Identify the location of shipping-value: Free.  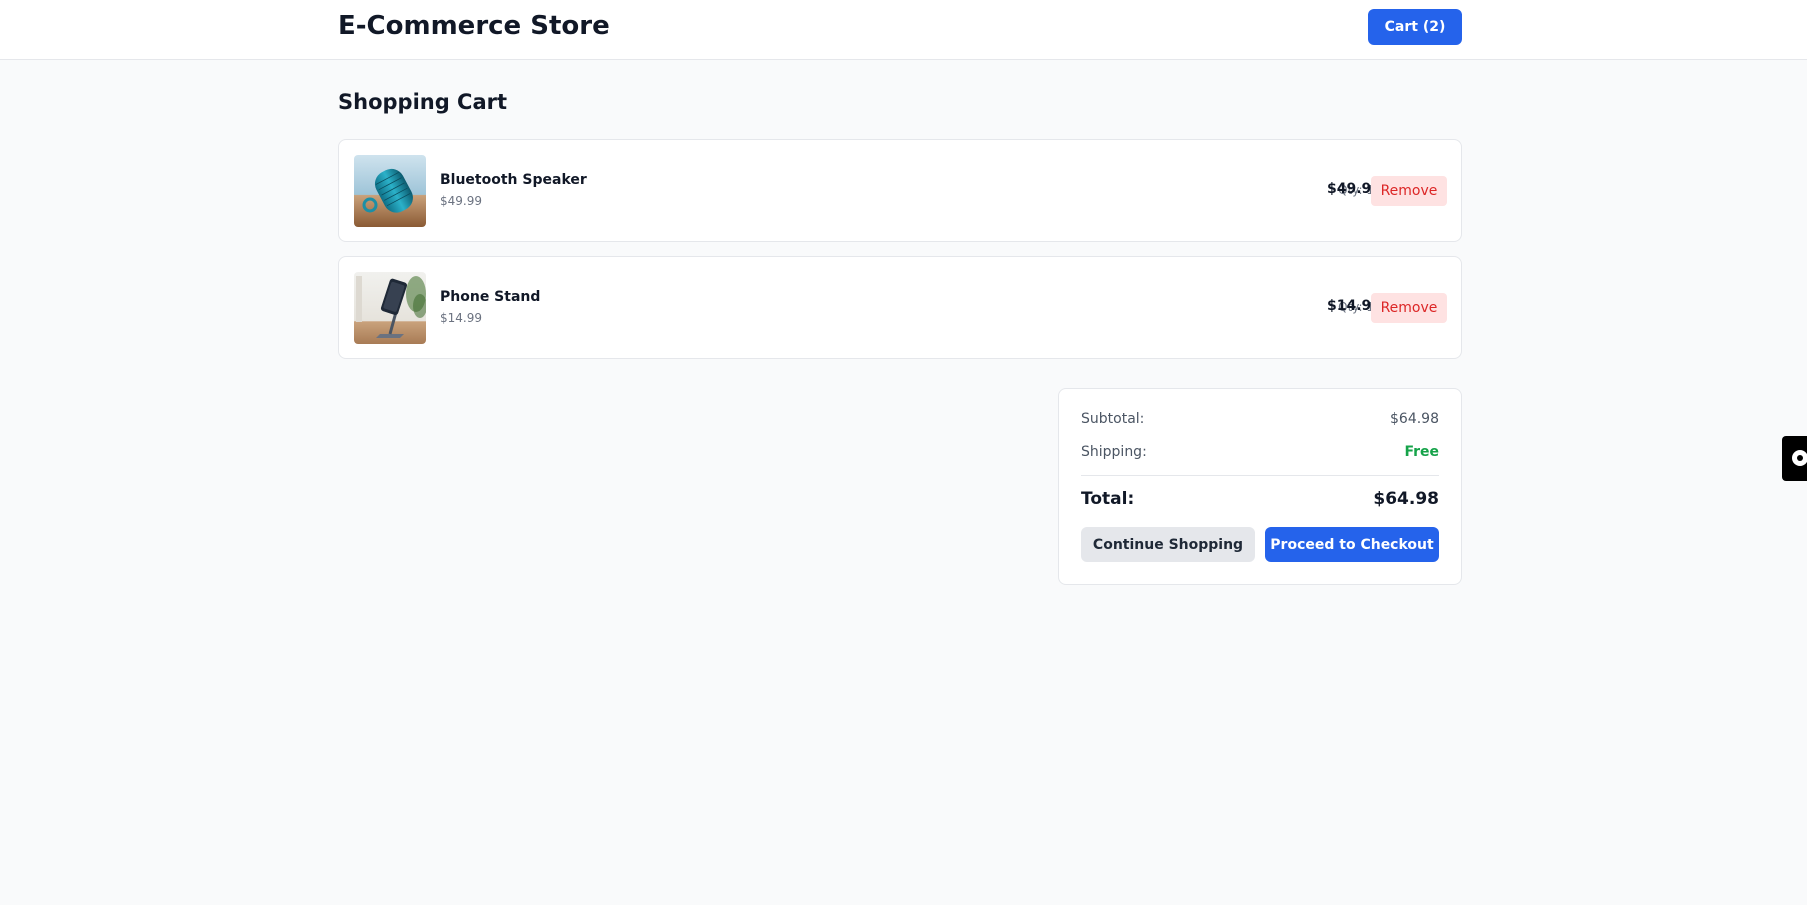
(1421, 452).